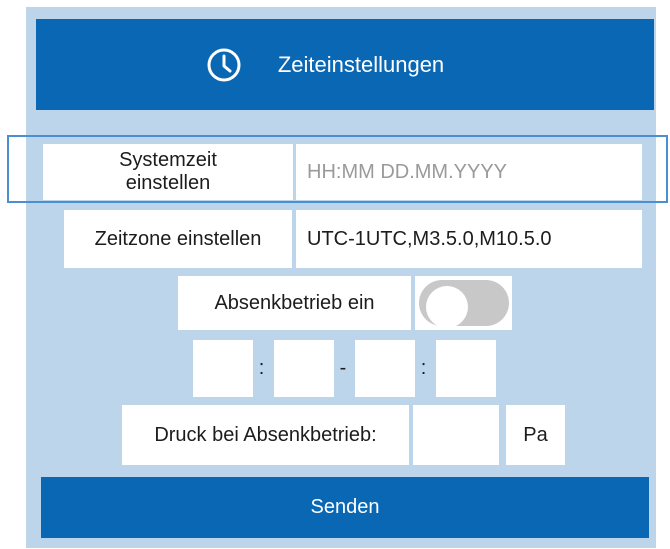 This screenshot has width=670, height=549. Describe the element at coordinates (456, 435) in the screenshot. I see `pressure-input` at that location.